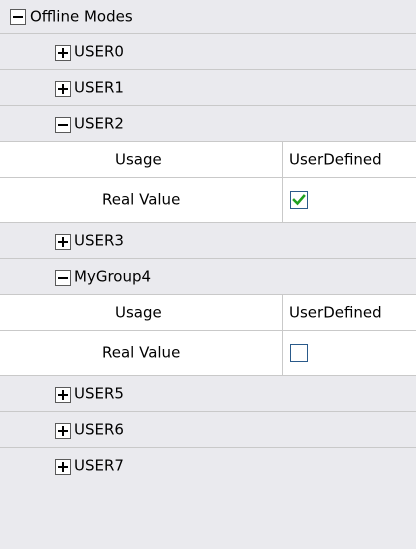  I want to click on tree-row-user0: USER0, so click(208, 52).